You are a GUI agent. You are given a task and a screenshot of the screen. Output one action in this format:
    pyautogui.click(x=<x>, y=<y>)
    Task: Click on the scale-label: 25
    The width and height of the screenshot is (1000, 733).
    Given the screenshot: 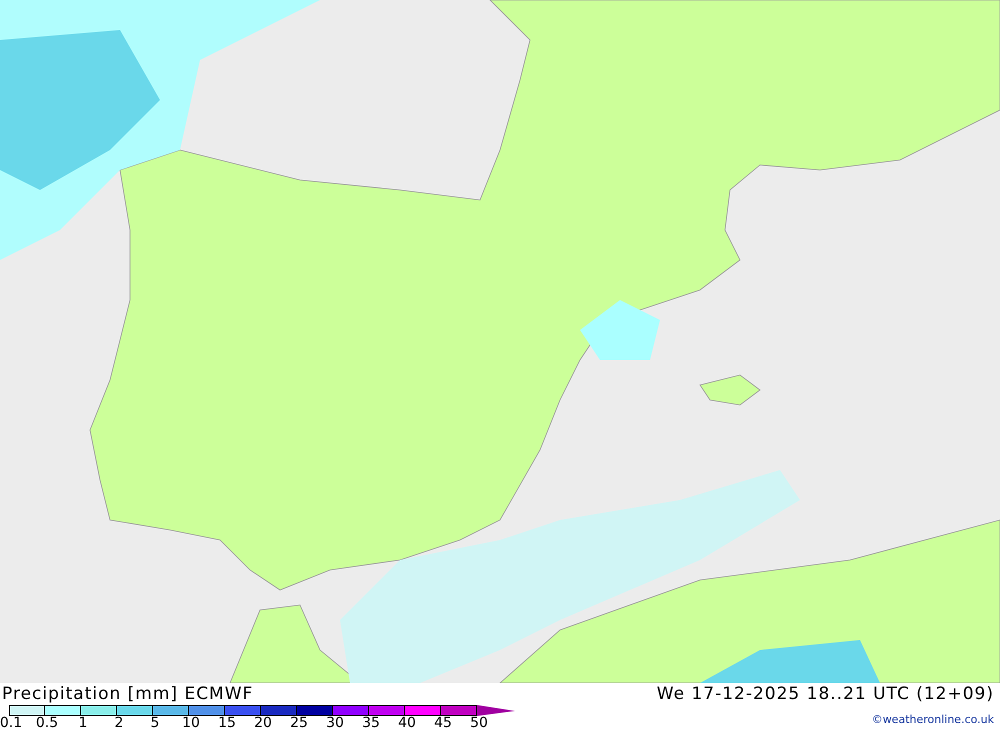 What is the action you would take?
    pyautogui.click(x=299, y=723)
    